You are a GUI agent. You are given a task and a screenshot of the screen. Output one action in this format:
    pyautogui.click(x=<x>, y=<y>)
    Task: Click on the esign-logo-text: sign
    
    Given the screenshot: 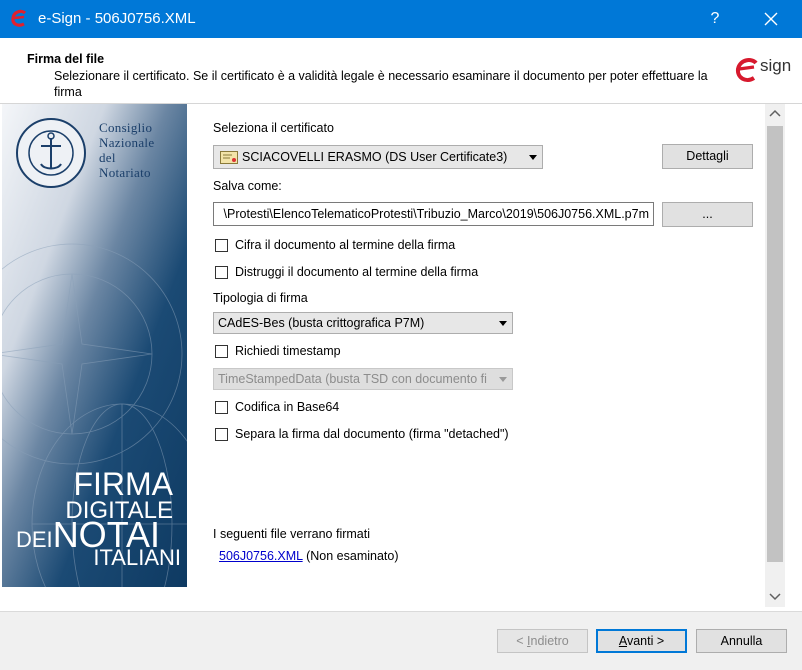 What is the action you would take?
    pyautogui.click(x=776, y=65)
    